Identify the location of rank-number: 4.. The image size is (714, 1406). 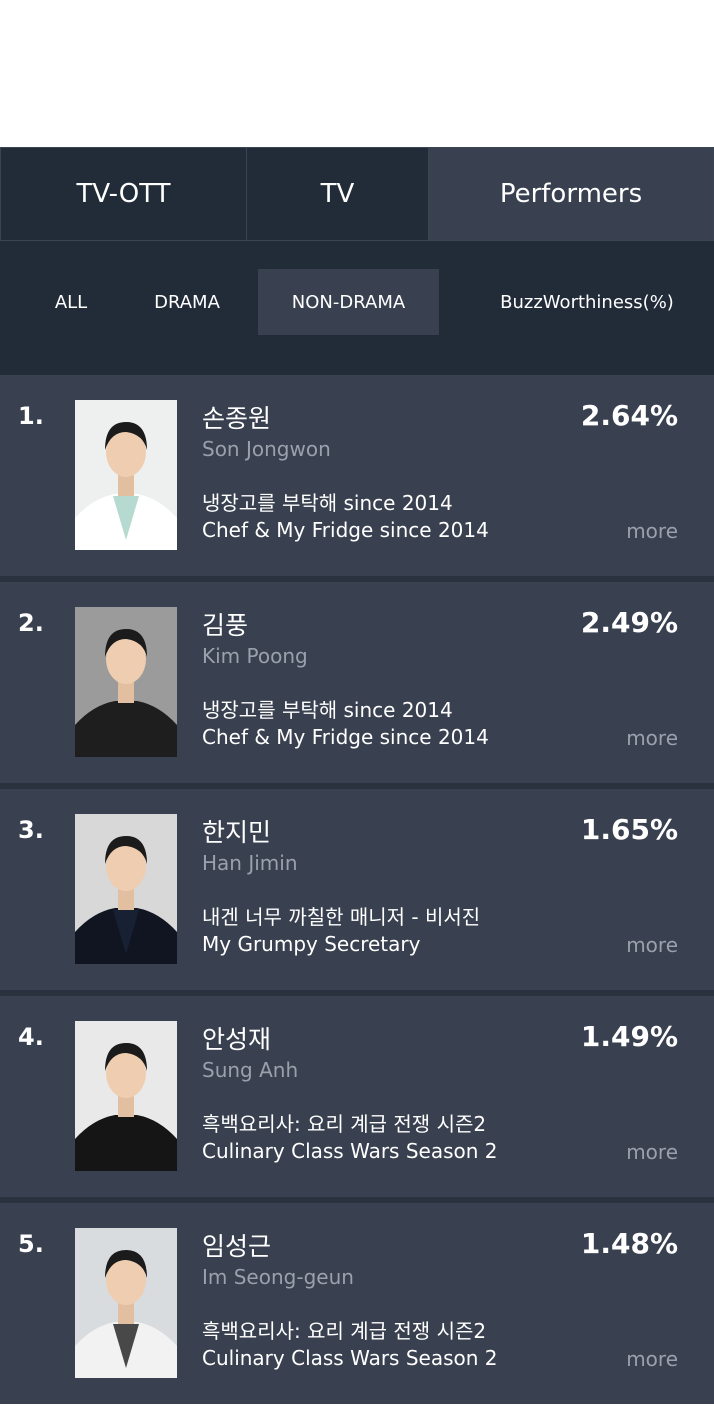
(31, 1037).